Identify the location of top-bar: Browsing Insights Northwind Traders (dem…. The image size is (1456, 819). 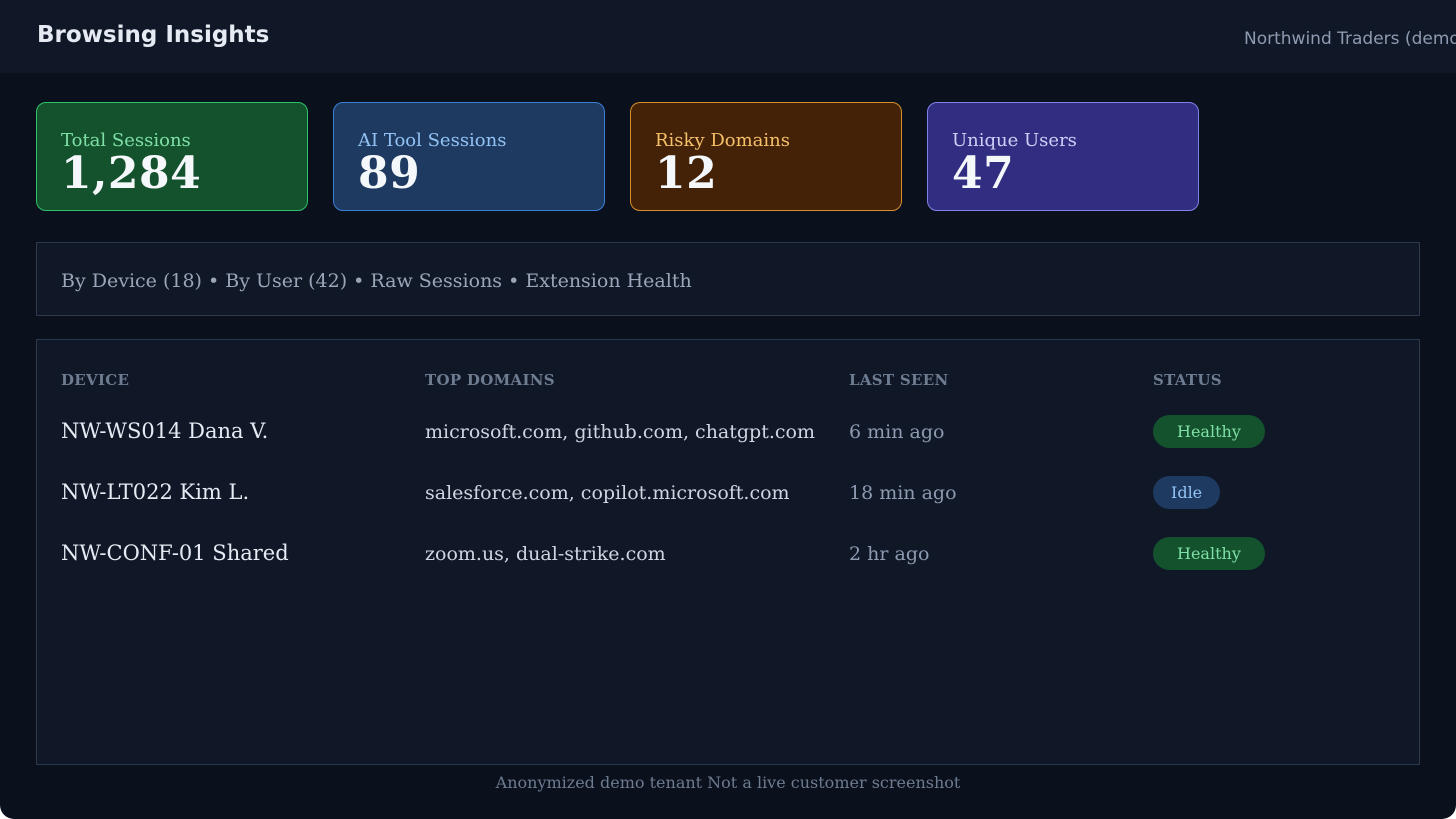
(728, 36).